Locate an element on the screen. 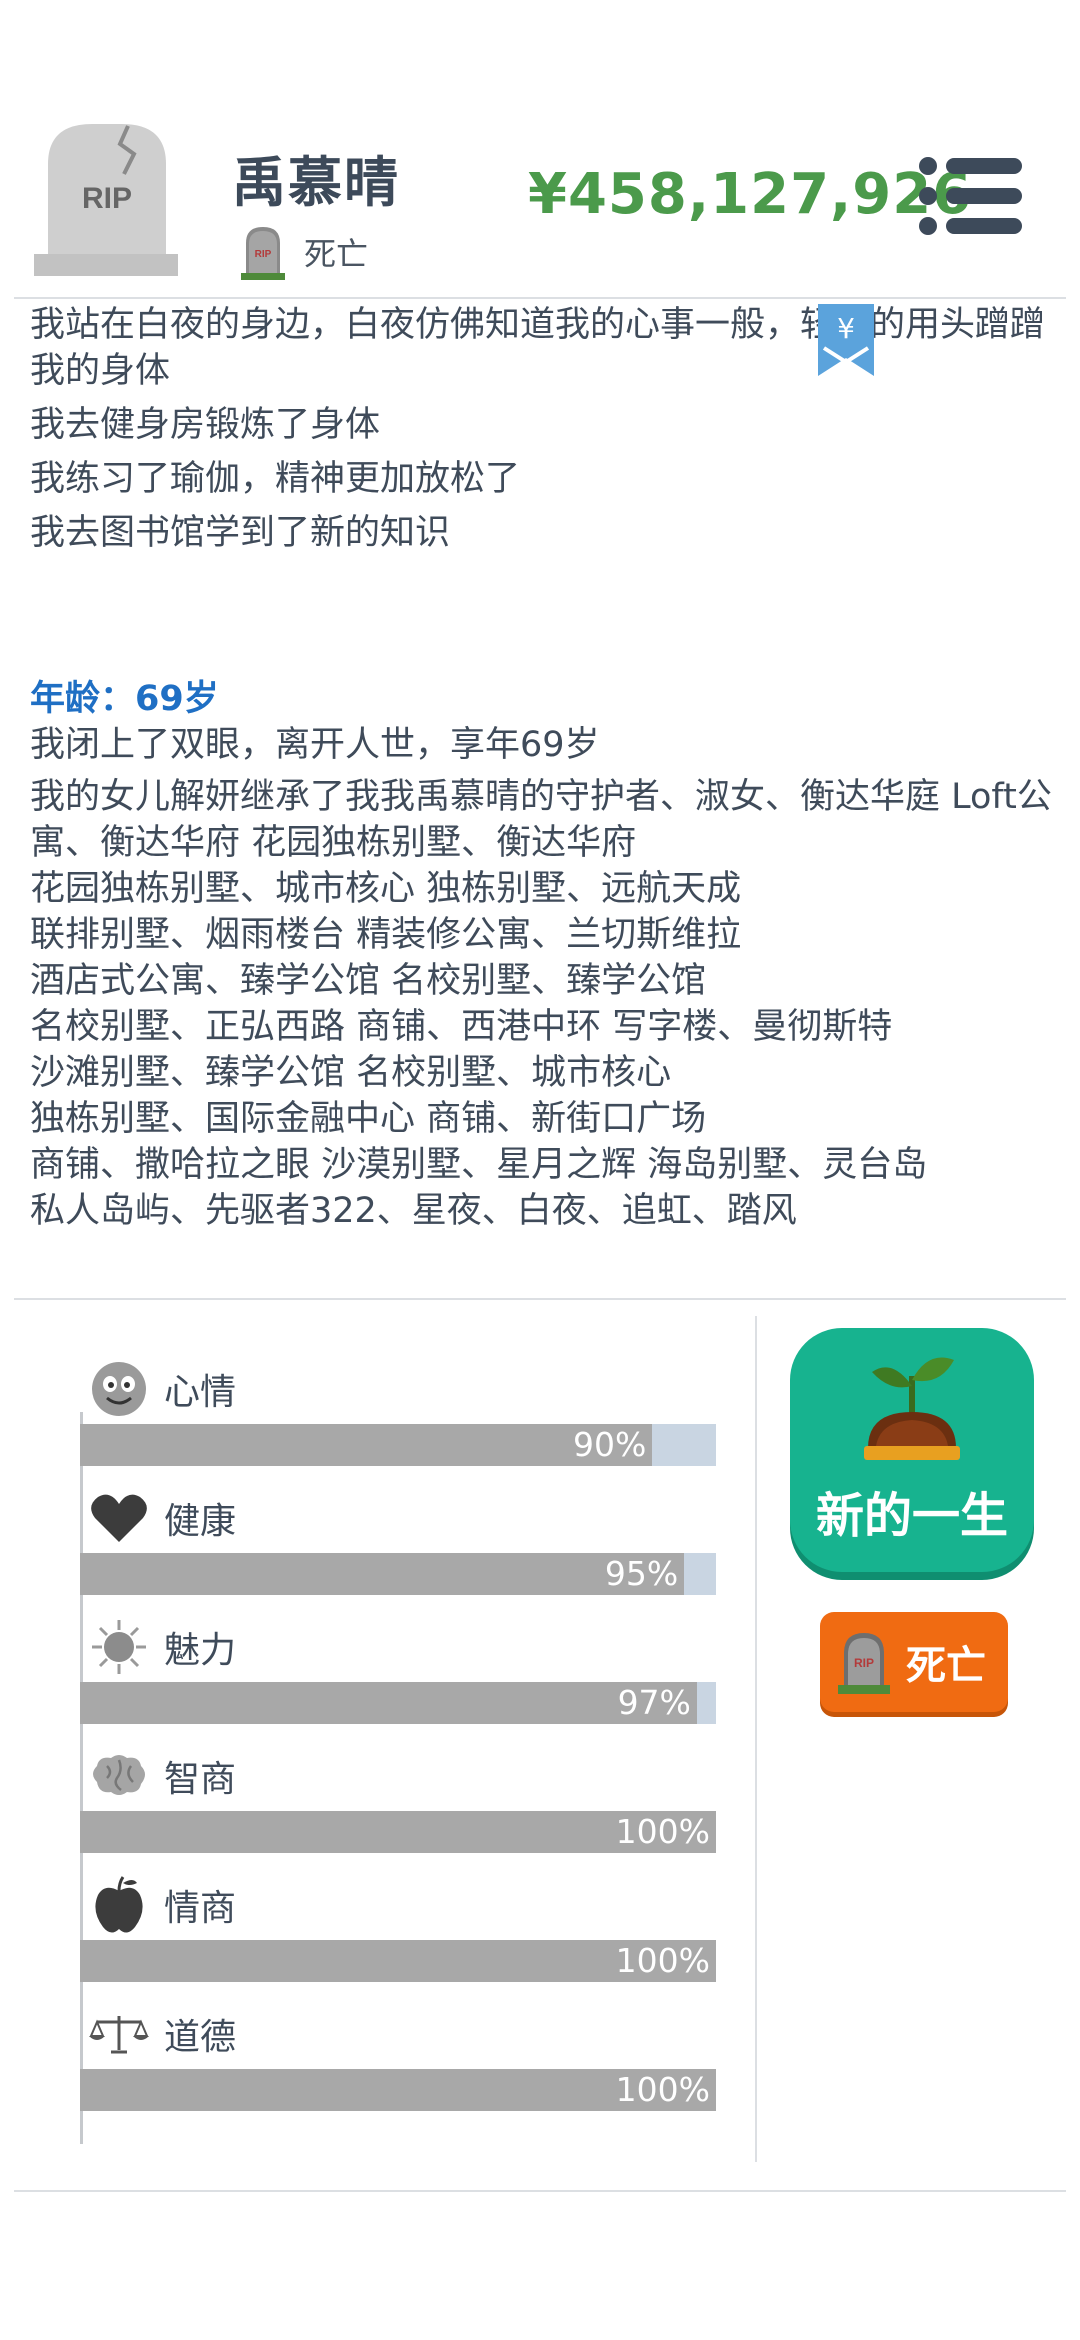 This screenshot has height=2340, width=1080. apple-icon is located at coordinates (119, 1905).